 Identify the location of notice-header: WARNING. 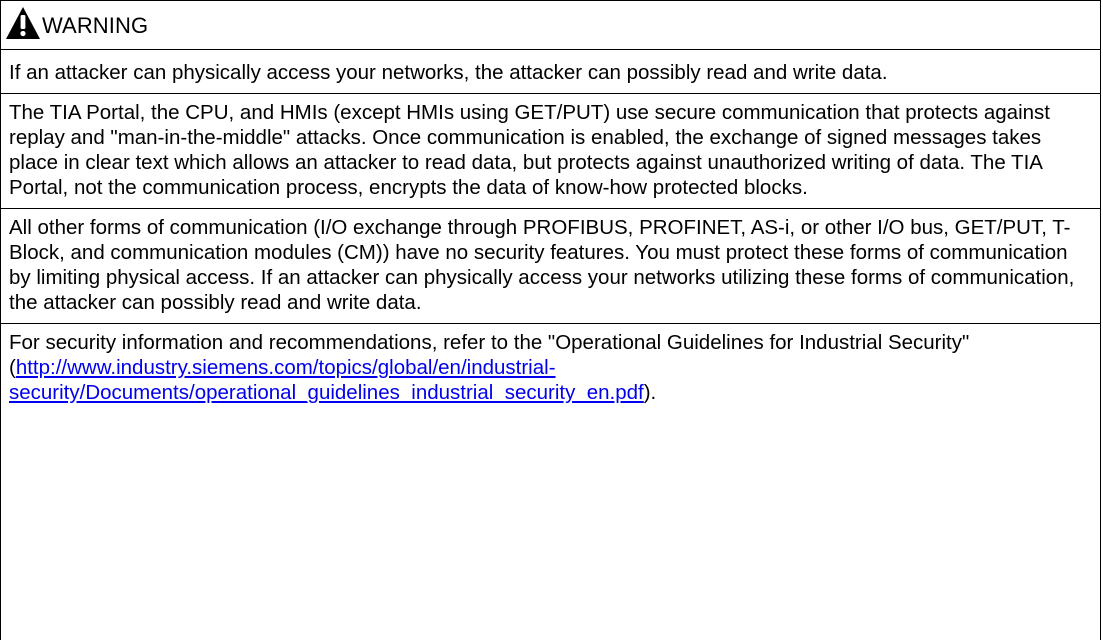
(550, 25).